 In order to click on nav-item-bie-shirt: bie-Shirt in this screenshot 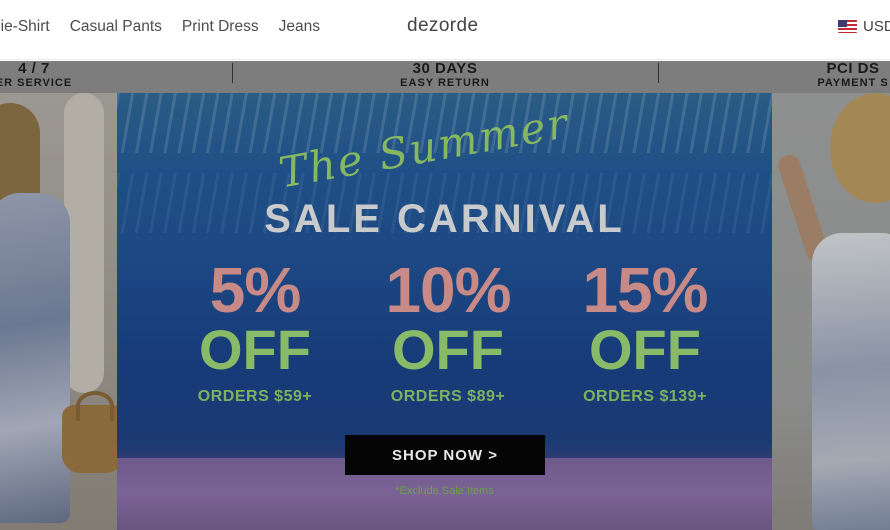, I will do `click(25, 27)`.